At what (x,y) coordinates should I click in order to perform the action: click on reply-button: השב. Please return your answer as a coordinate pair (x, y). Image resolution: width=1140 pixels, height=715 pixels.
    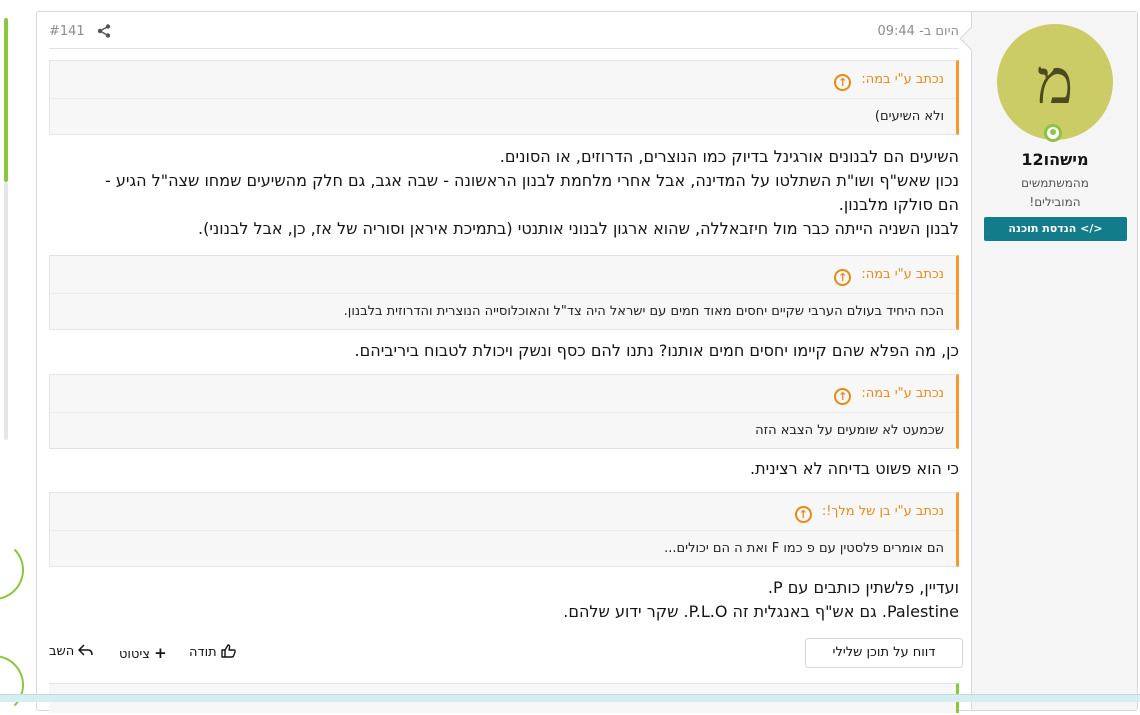
    Looking at the image, I should click on (71, 651).